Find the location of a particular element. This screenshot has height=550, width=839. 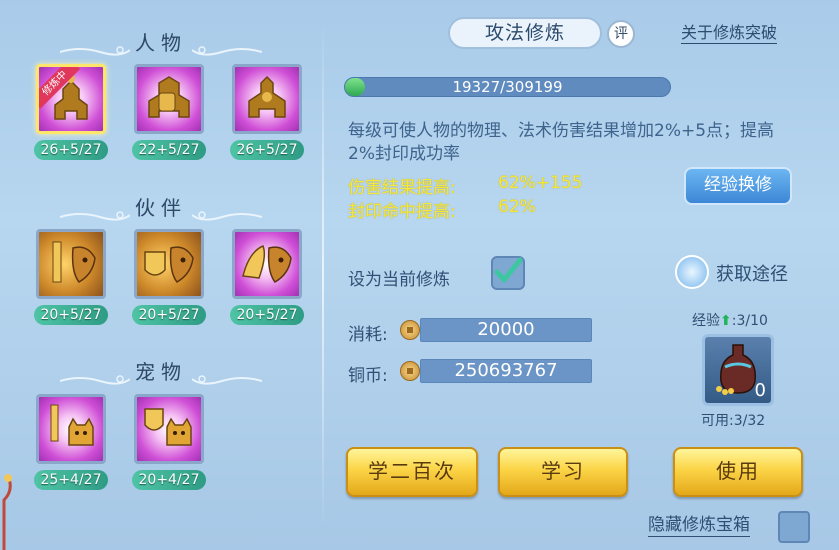

hide-chest-label: 隐藏修炼宝箱 is located at coordinates (699, 526).